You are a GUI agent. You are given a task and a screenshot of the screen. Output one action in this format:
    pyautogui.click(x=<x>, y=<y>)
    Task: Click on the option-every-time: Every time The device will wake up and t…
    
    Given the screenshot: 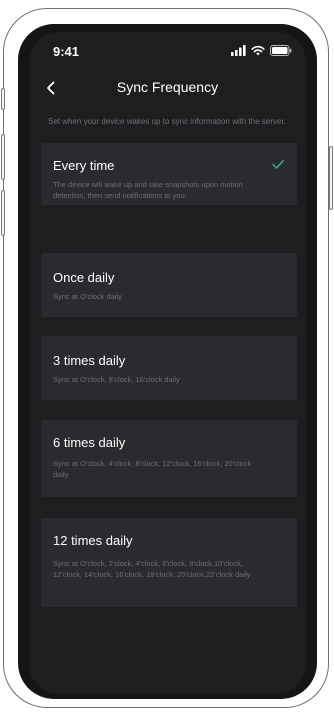 What is the action you would take?
    pyautogui.click(x=169, y=174)
    